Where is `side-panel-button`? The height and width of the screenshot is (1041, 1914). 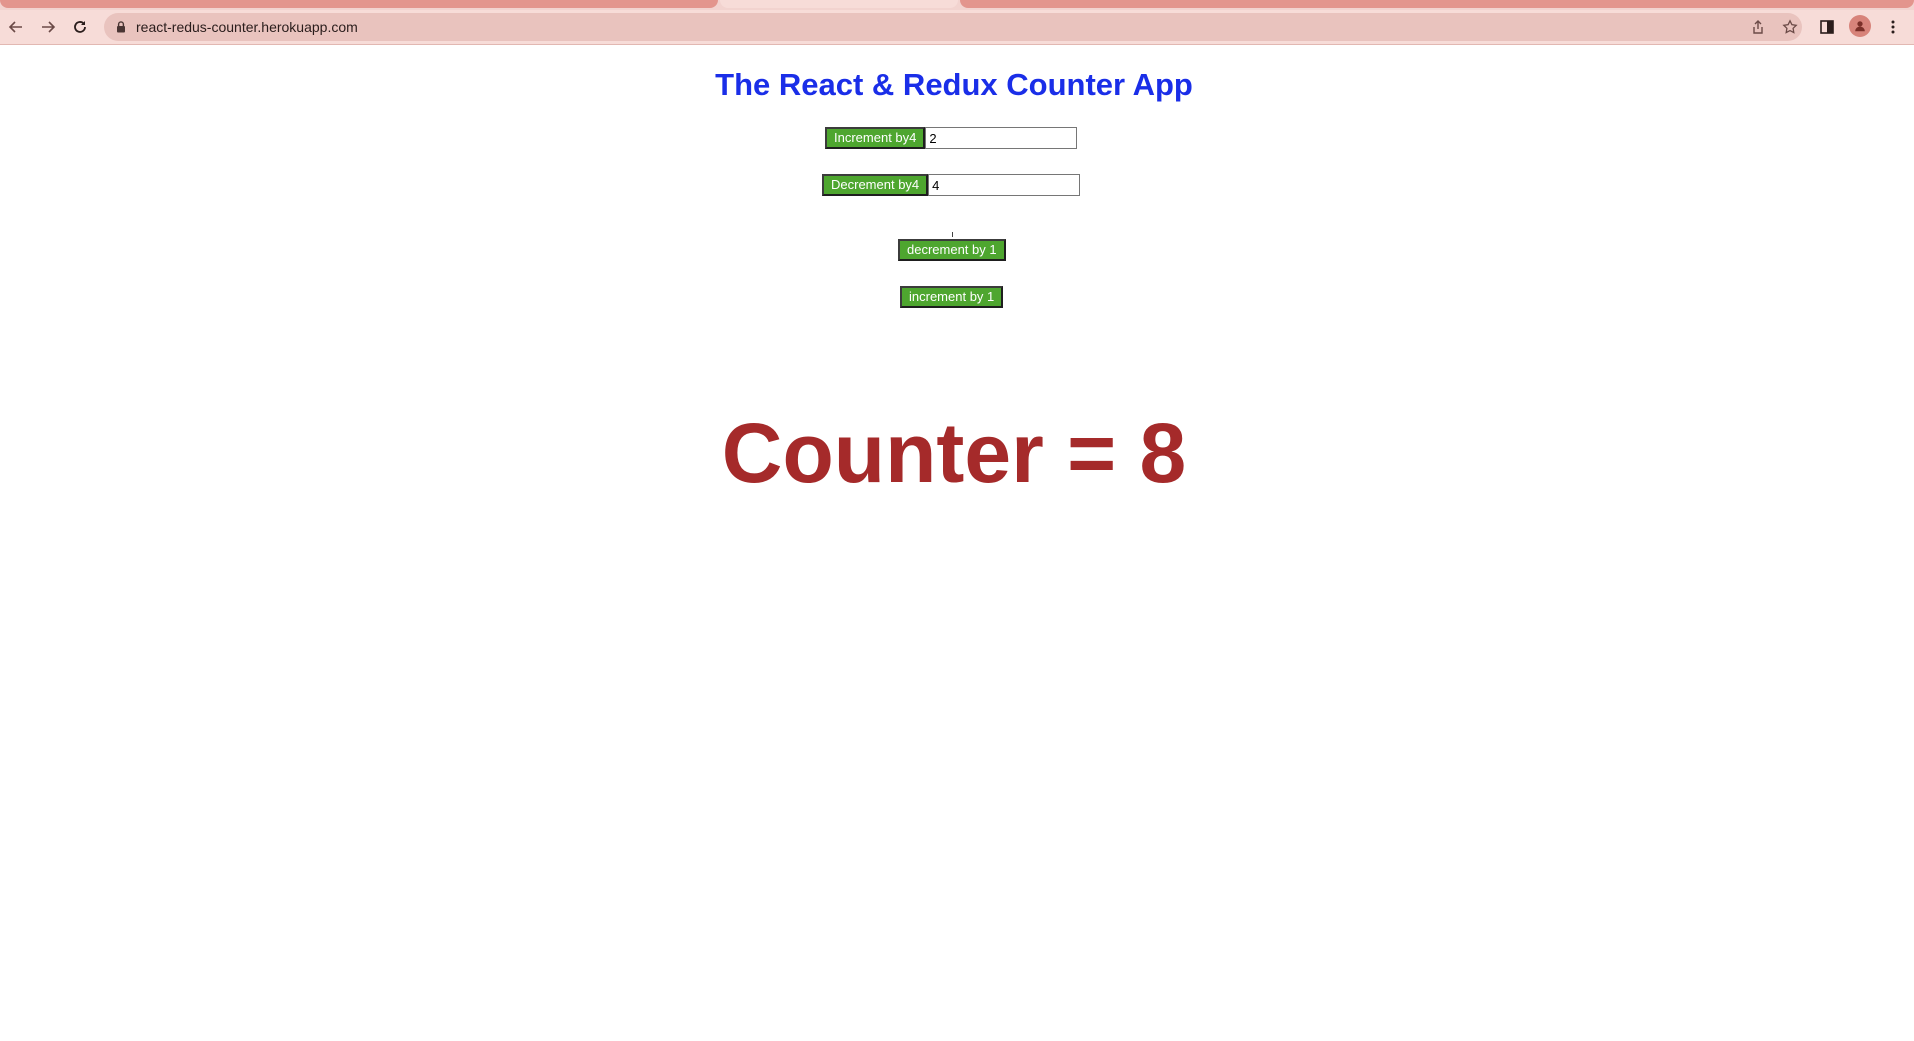 side-panel-button is located at coordinates (1827, 27).